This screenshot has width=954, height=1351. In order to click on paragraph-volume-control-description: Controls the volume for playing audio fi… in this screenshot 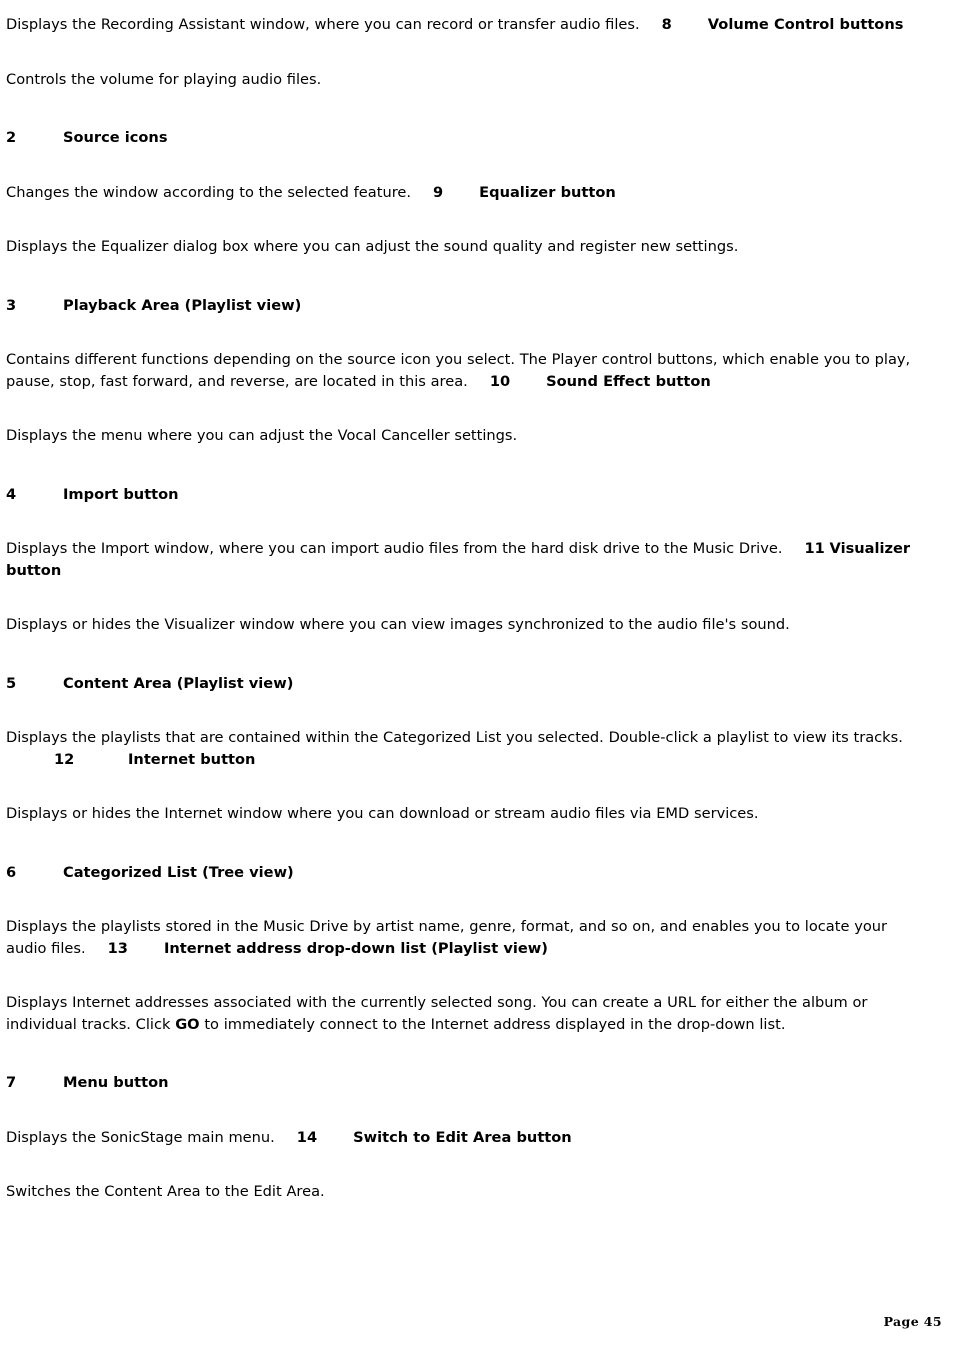, I will do `click(474, 80)`.